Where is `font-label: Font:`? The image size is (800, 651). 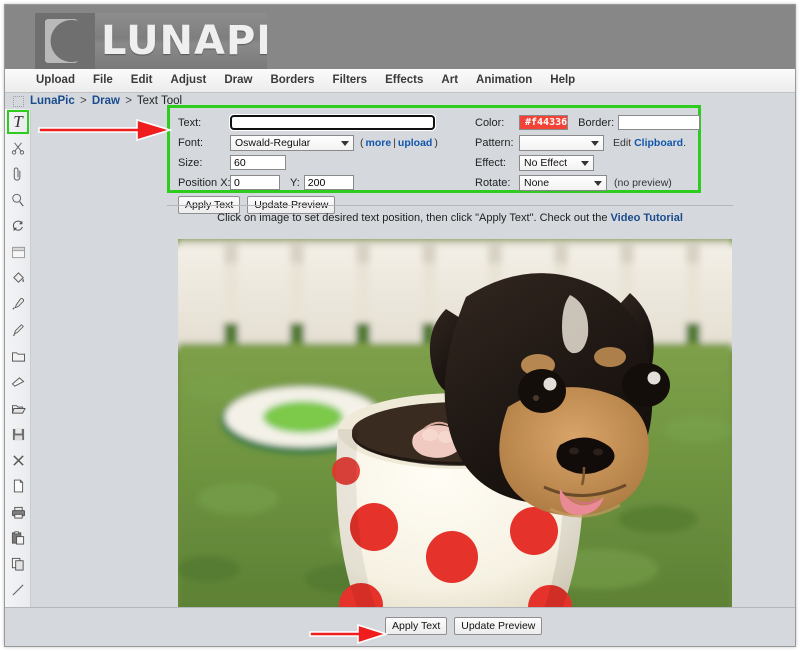 font-label: Font: is located at coordinates (191, 142).